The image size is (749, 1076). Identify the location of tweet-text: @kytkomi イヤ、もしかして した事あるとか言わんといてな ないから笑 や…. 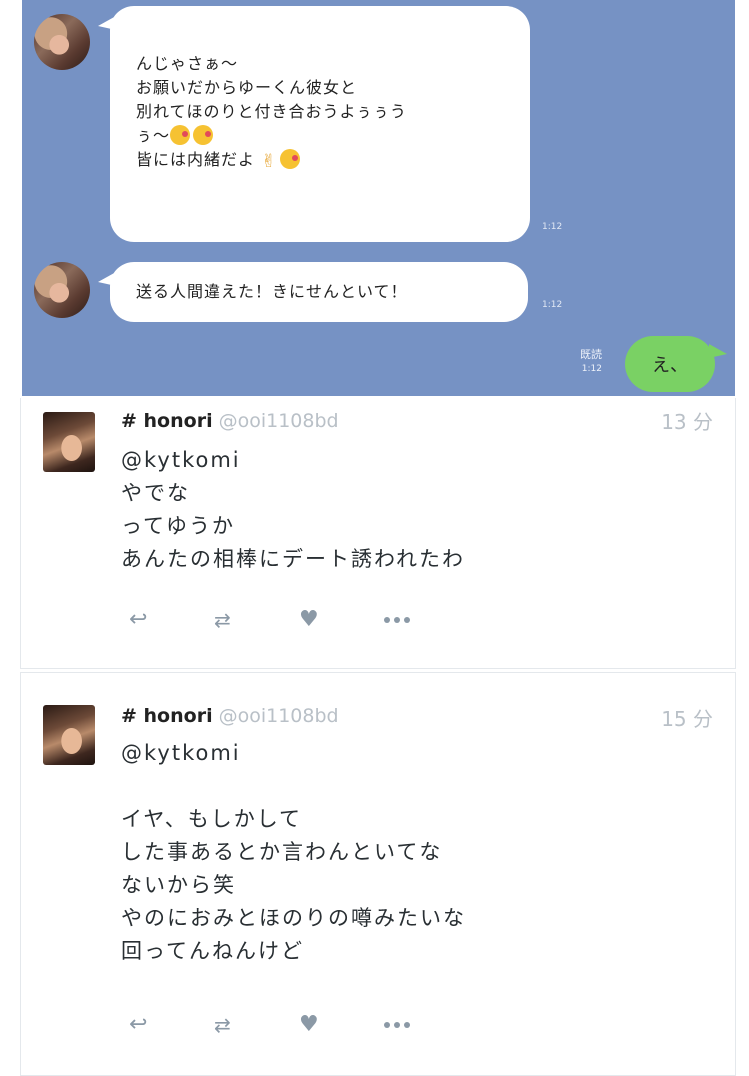
(293, 852).